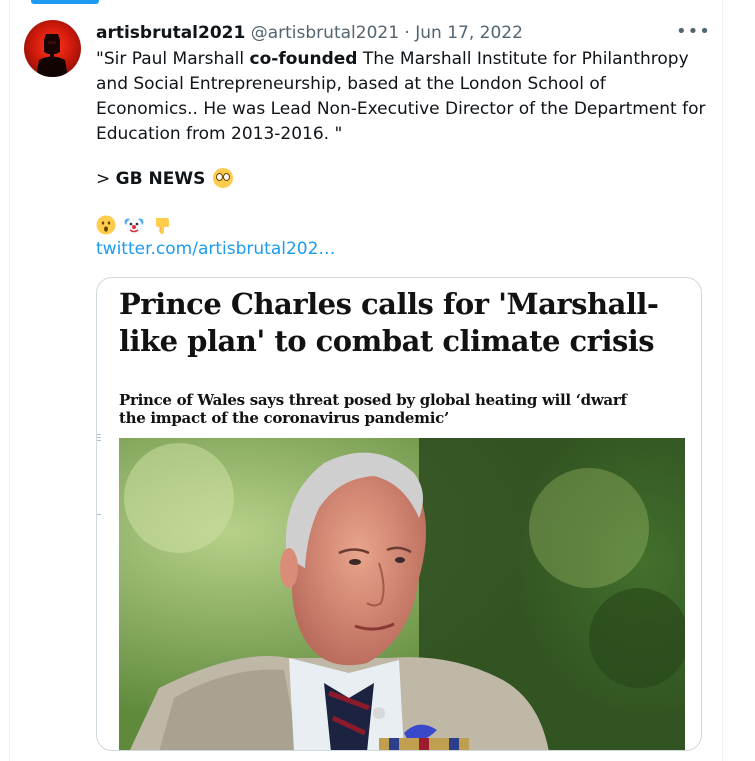 The width and height of the screenshot is (755, 761). What do you see at coordinates (160, 179) in the screenshot?
I see `source-name: GB NEWS` at bounding box center [160, 179].